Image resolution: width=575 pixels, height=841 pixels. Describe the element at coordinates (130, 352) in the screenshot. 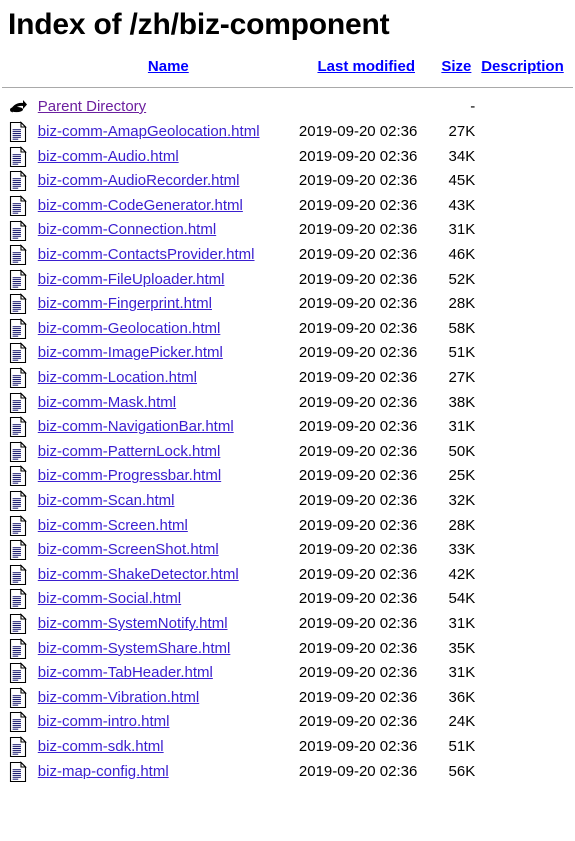

I see `file-link: biz-comm-ImagePicker.html` at that location.